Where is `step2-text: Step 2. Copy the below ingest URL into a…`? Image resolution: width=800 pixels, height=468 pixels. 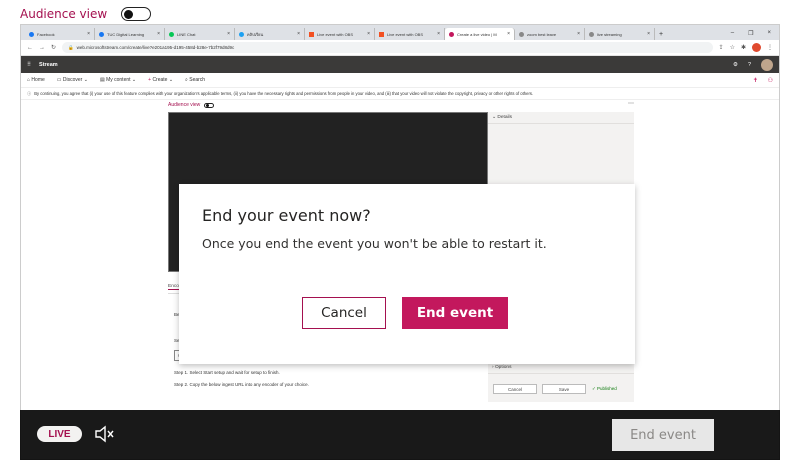 step2-text: Step 2. Copy the below ingest URL into a… is located at coordinates (241, 384).